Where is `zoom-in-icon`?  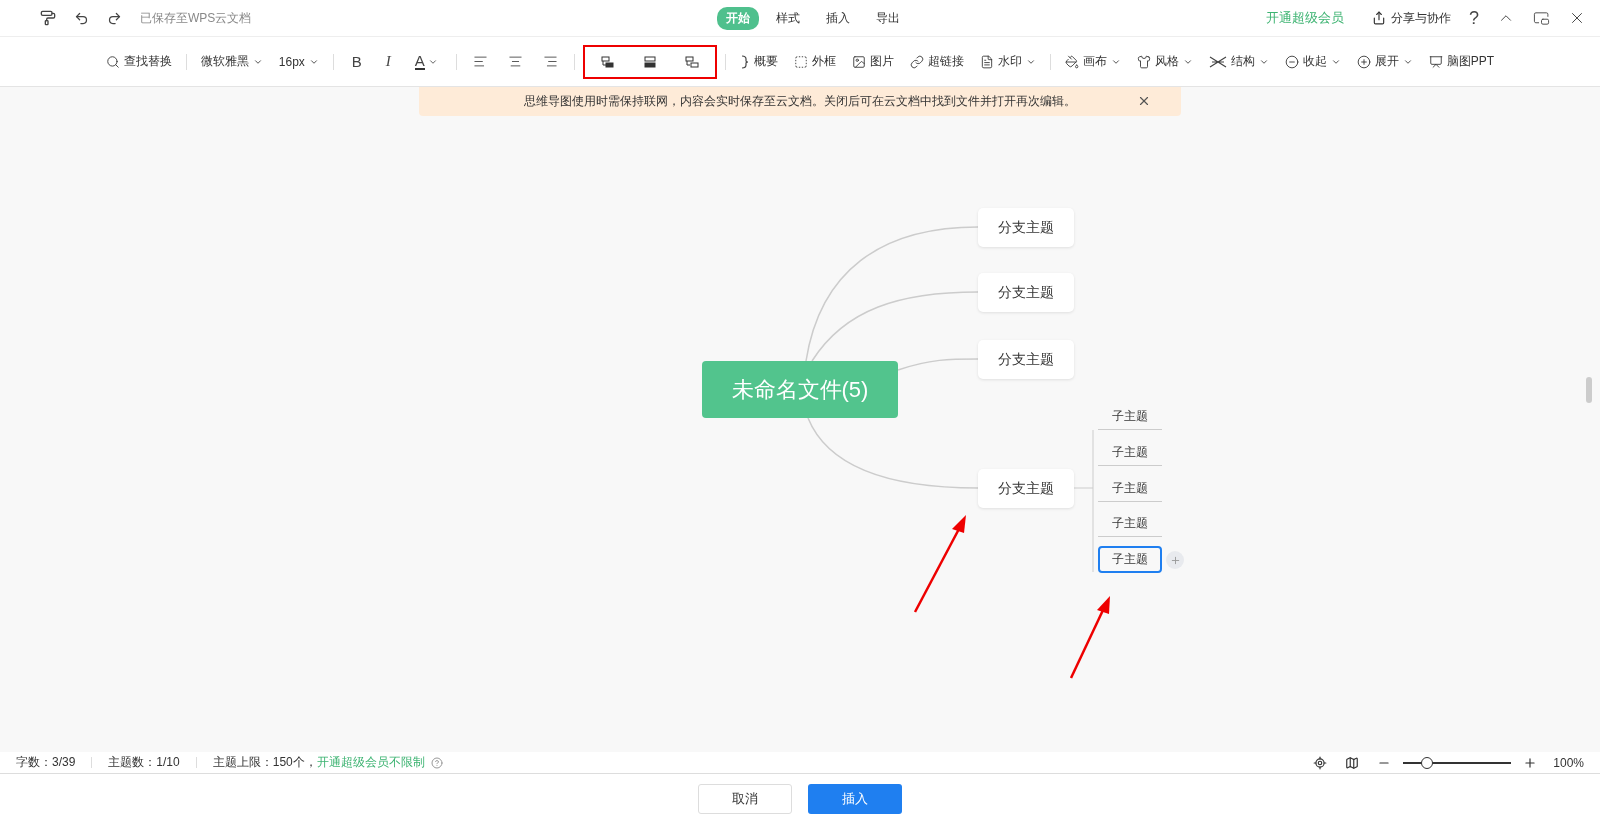
zoom-in-icon is located at coordinates (1530, 762).